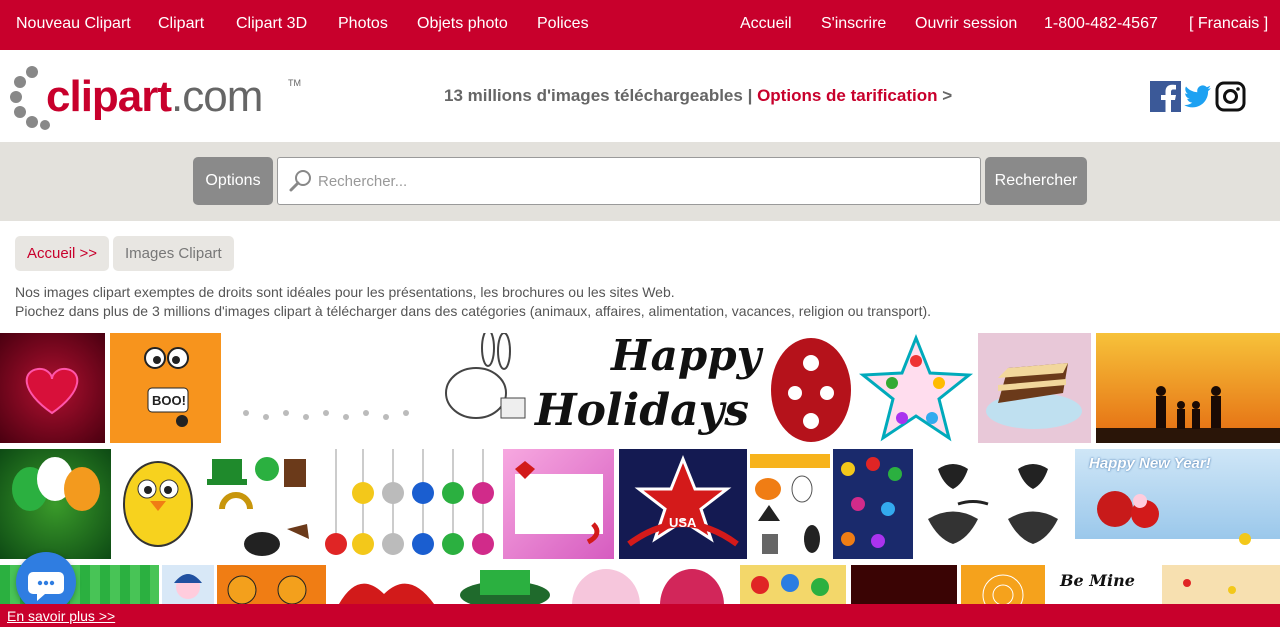 This screenshot has width=1280, height=627. I want to click on nav-phone: 1-800-482-4567, so click(1101, 24).